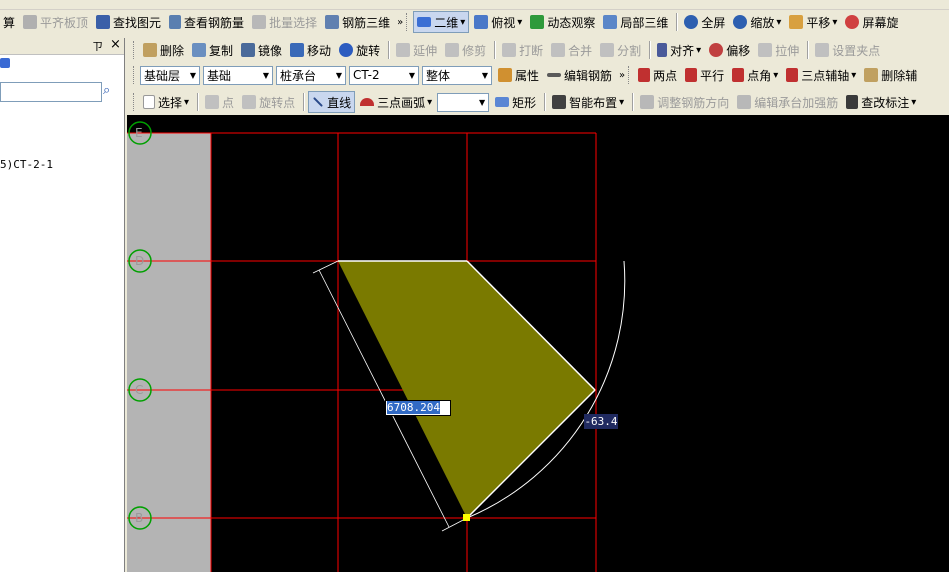 Image resolution: width=949 pixels, height=572 pixels. Describe the element at coordinates (515, 102) in the screenshot. I see `rectangle-button: 矩形` at that location.